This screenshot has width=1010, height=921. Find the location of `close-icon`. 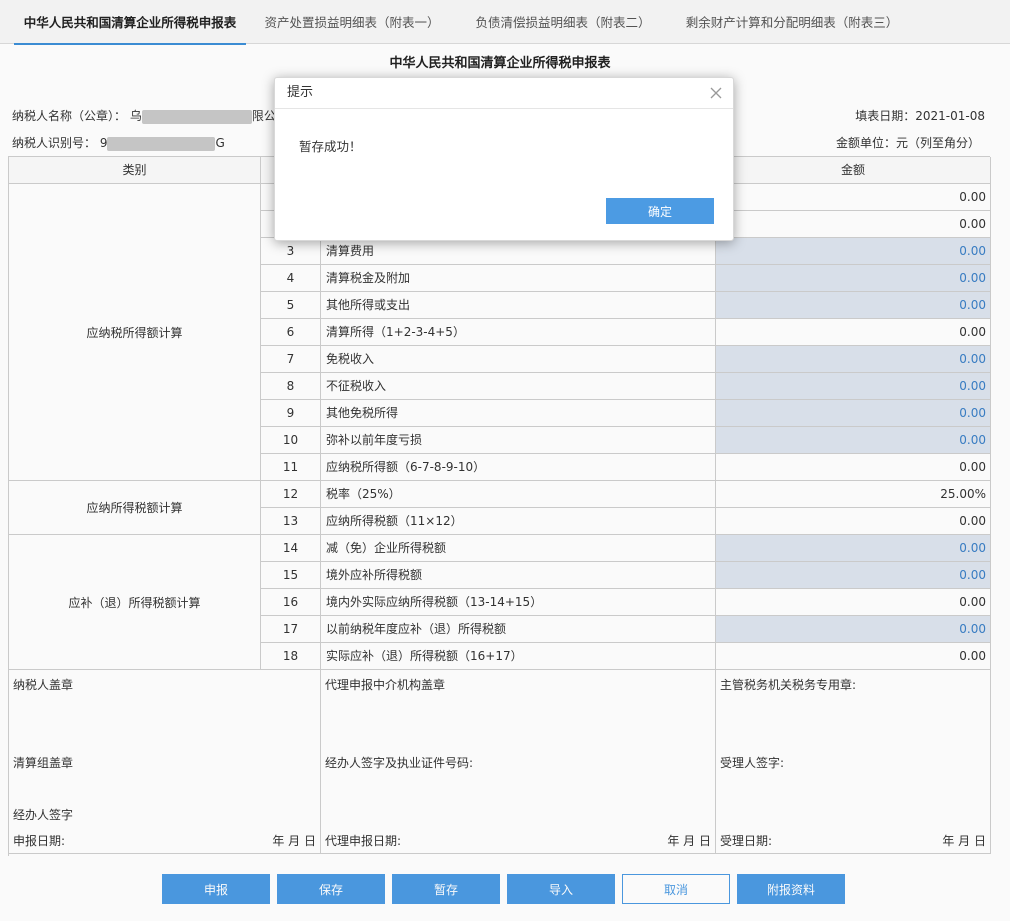

close-icon is located at coordinates (716, 93).